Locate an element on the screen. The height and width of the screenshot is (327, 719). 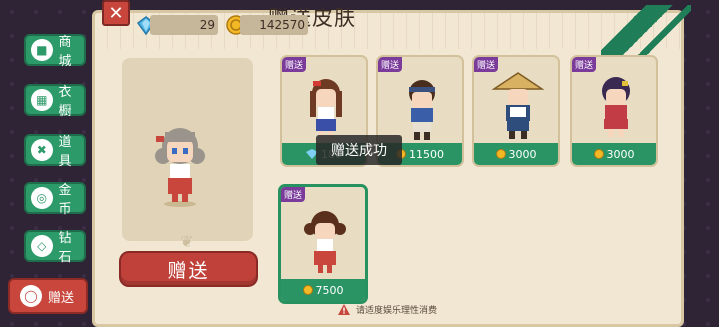
diamond-icon: ◇ is located at coordinates (42, 246).